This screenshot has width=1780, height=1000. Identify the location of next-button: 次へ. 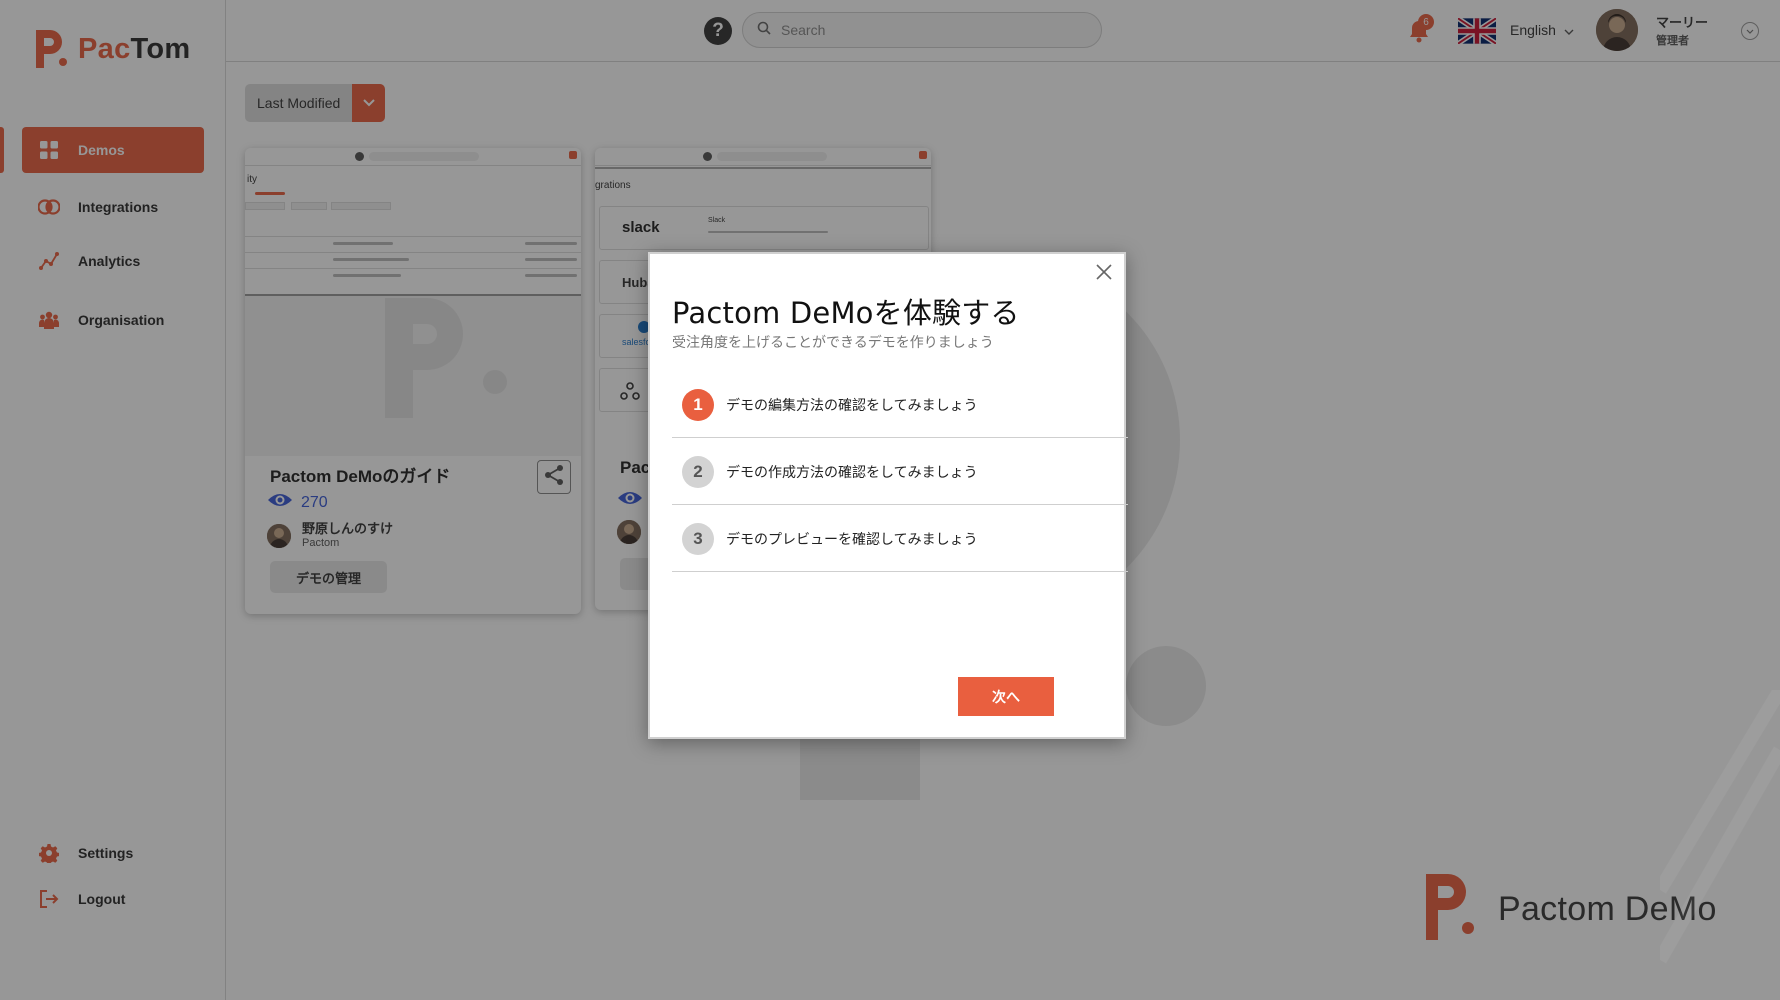
(1006, 696).